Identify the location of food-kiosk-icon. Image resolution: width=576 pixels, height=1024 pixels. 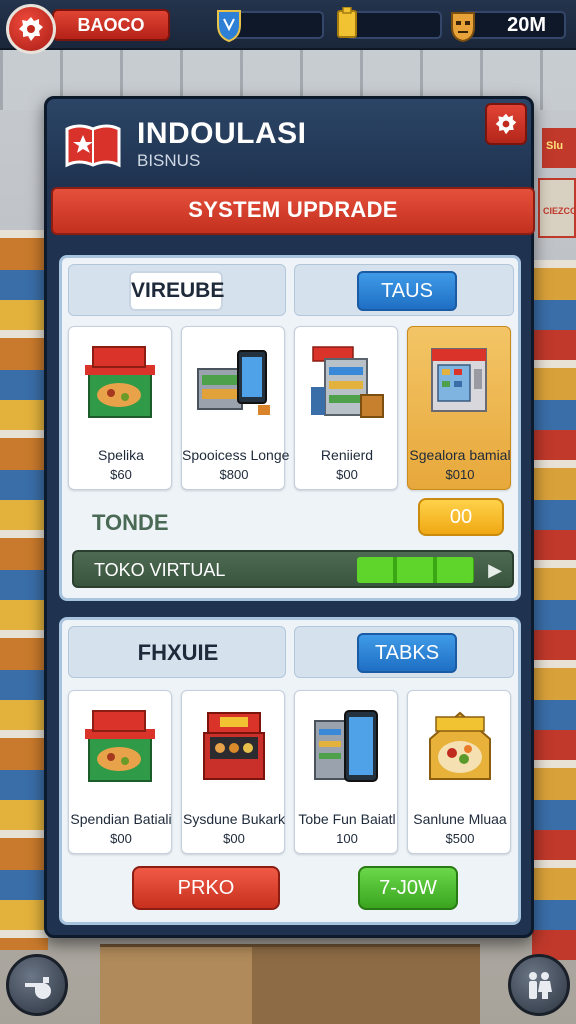
(460, 745).